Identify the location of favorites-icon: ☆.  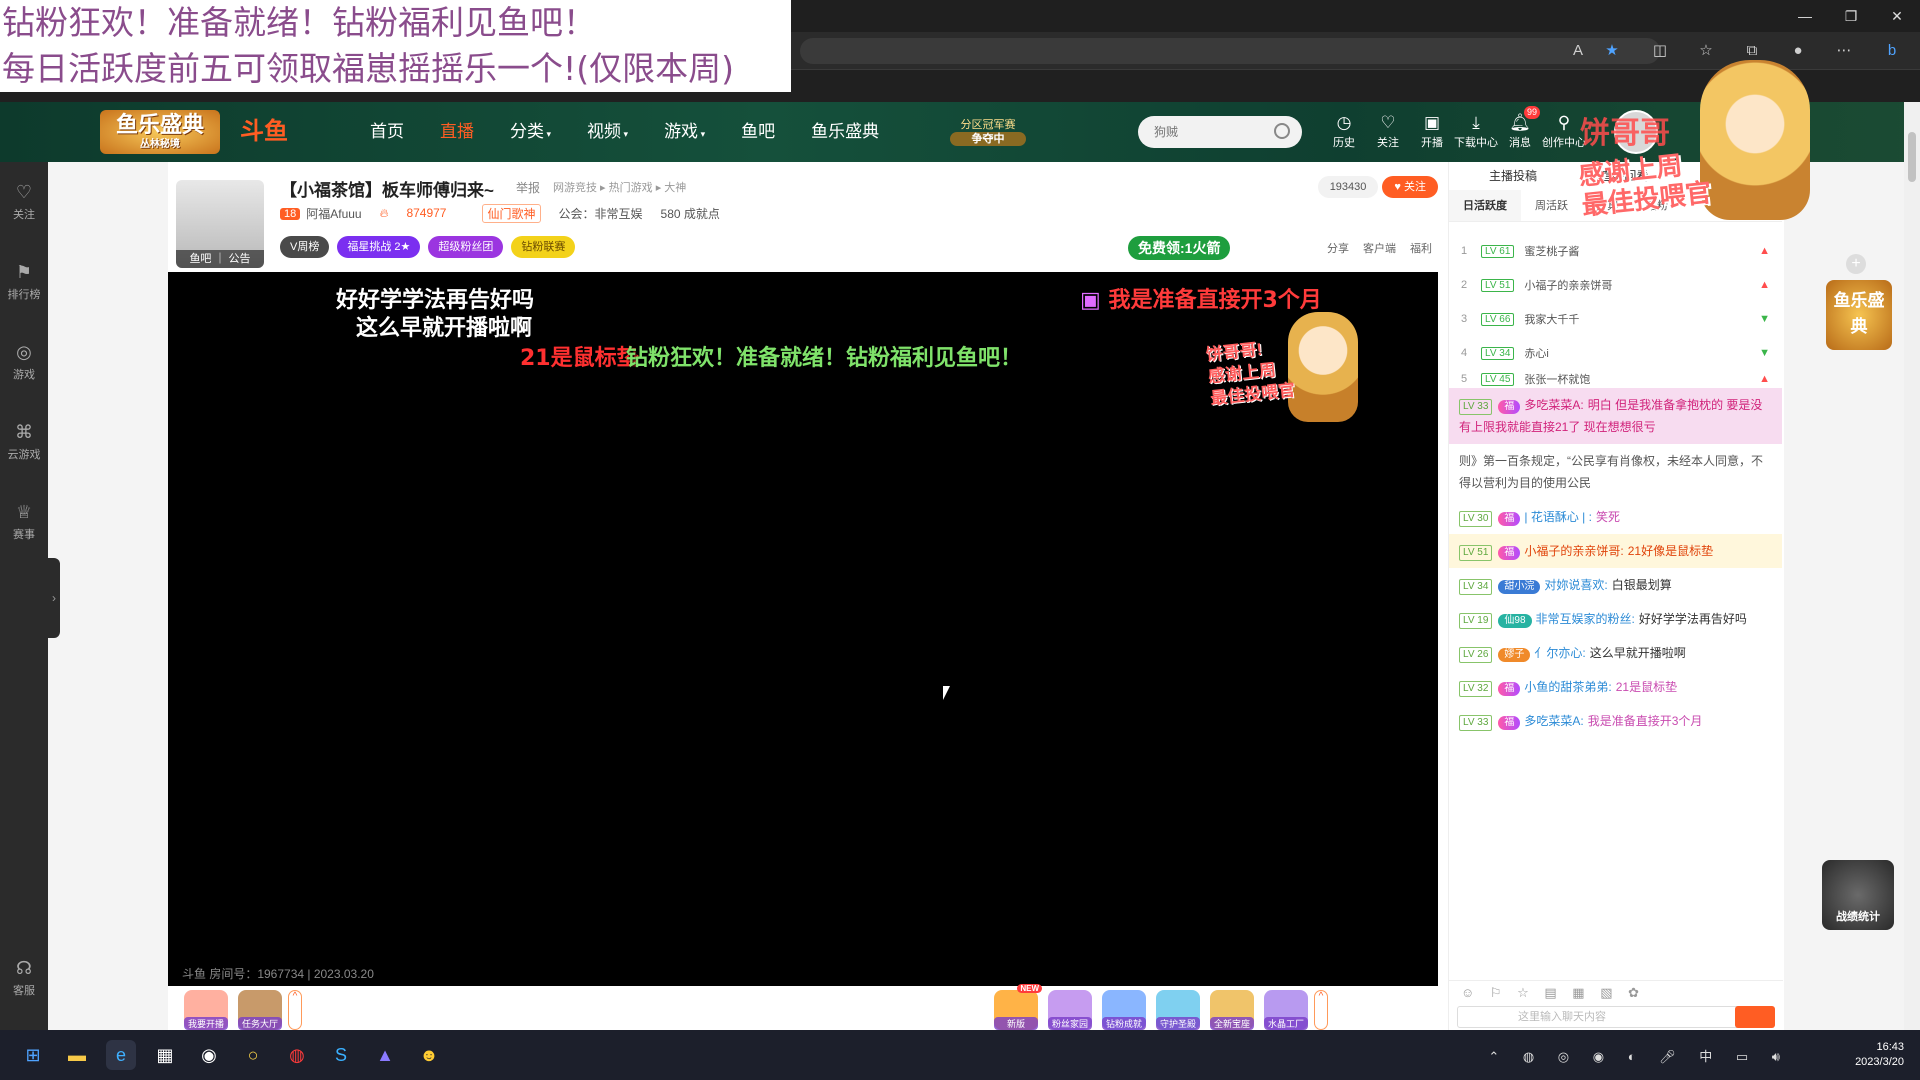
(1706, 51).